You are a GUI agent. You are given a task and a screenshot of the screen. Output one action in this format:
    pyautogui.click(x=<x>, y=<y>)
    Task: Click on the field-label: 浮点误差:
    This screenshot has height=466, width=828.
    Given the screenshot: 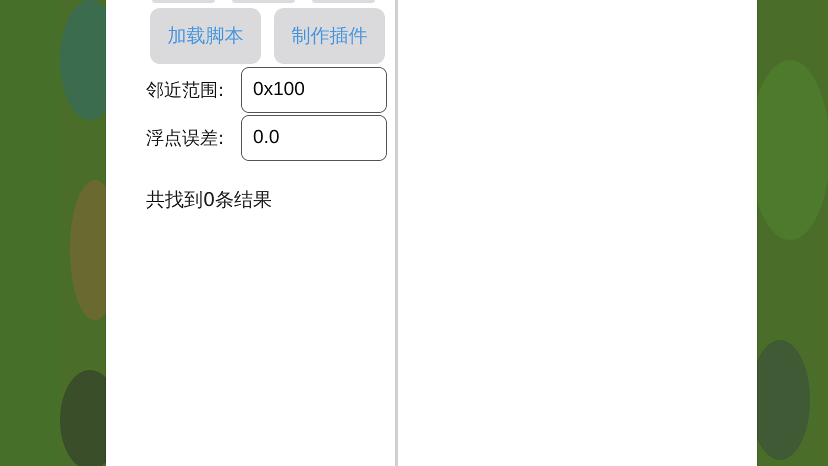 What is the action you would take?
    pyautogui.click(x=186, y=138)
    